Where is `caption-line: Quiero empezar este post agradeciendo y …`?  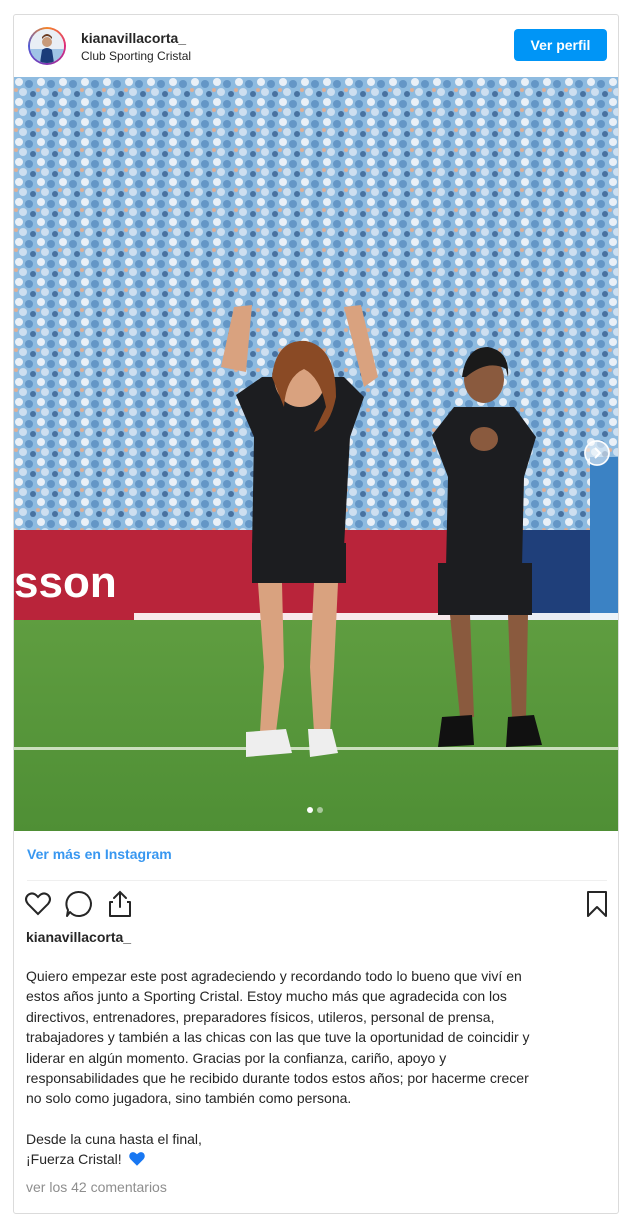
caption-line: Quiero empezar este post agradeciendo y … is located at coordinates (274, 976).